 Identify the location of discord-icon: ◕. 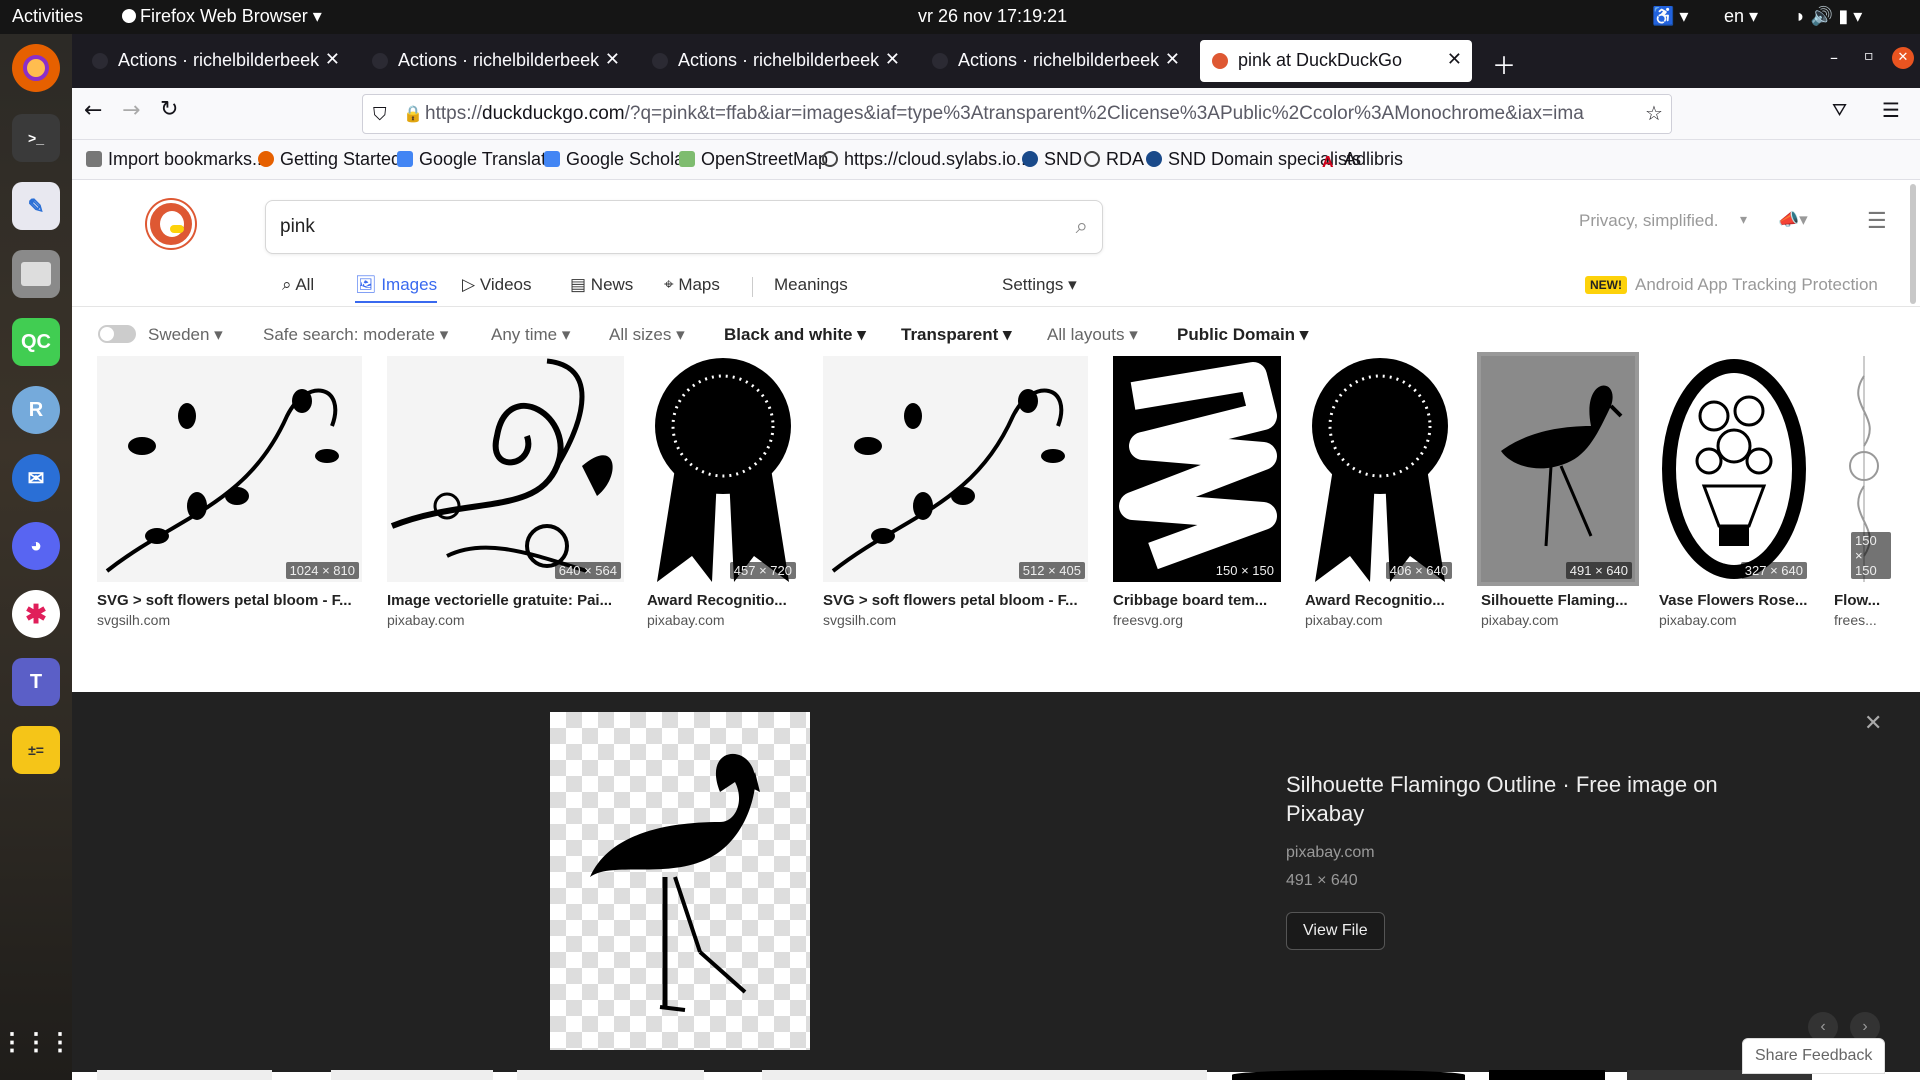
(36, 546).